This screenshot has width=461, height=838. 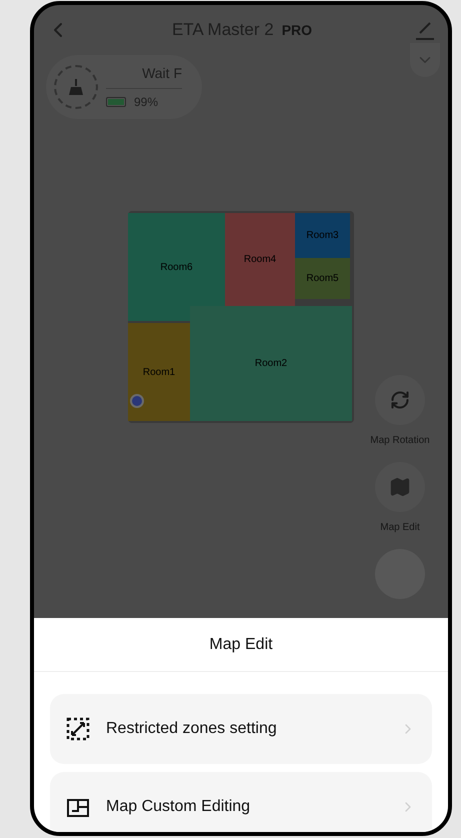 I want to click on map-icon, so click(x=400, y=487).